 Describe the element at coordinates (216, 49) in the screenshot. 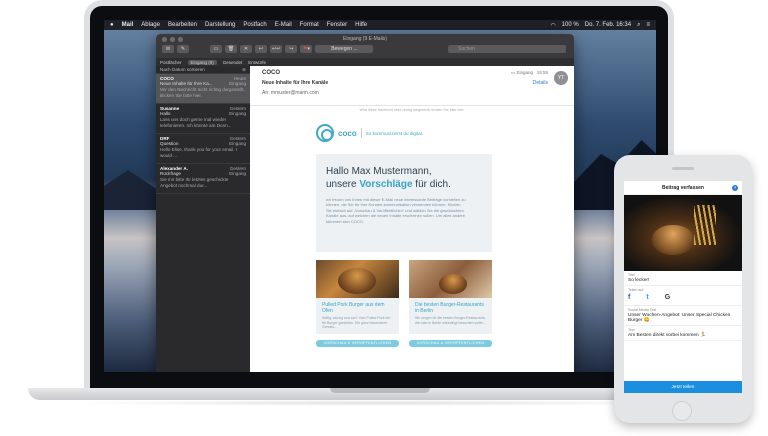

I see `archive-button: ▭` at that location.